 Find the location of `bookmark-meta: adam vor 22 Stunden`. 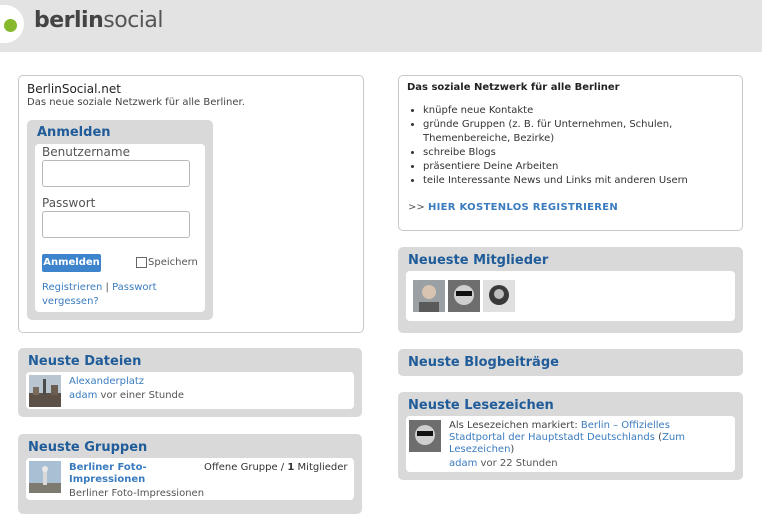

bookmark-meta: adam vor 22 Stunden is located at coordinates (503, 463).